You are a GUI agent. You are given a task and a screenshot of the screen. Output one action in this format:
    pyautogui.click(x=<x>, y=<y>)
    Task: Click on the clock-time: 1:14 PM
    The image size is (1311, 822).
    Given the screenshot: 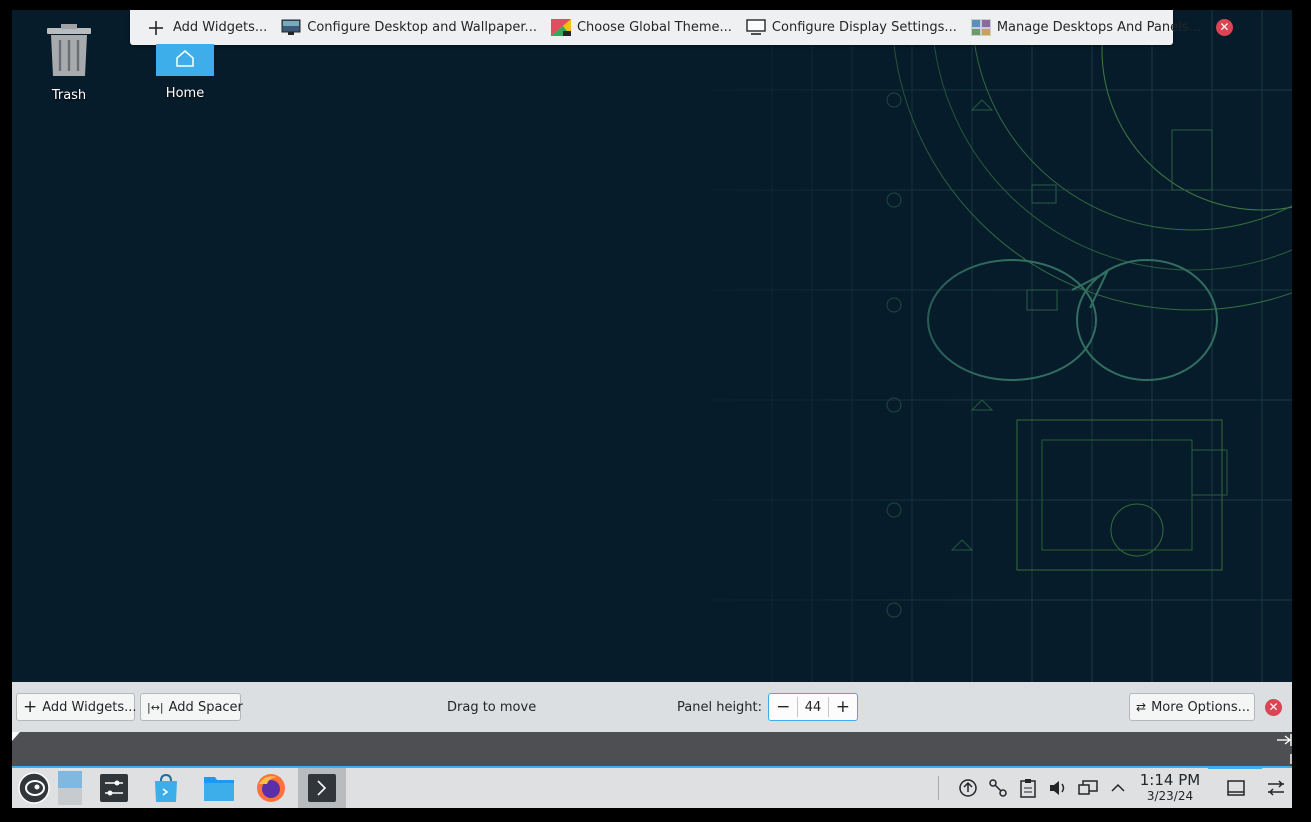 What is the action you would take?
    pyautogui.click(x=1170, y=780)
    